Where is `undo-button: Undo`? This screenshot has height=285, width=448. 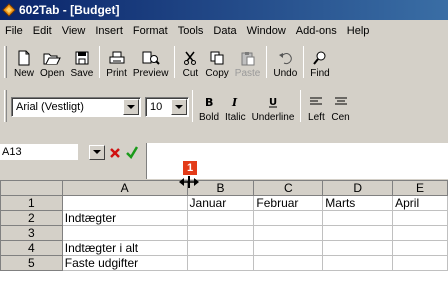
undo-button: Undo is located at coordinates (285, 63).